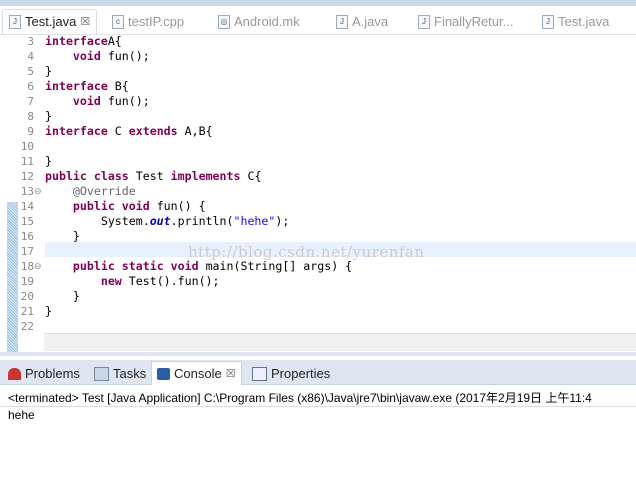 The width and height of the screenshot is (636, 481). What do you see at coordinates (118, 86) in the screenshot?
I see `code-token: B{` at bounding box center [118, 86].